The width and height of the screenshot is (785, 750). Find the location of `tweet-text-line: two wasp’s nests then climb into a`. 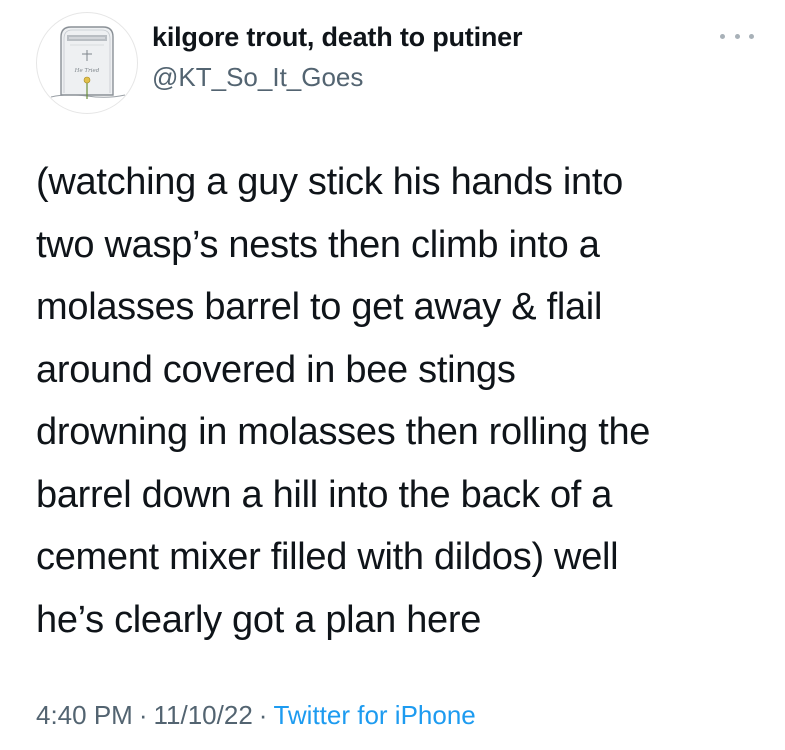

tweet-text-line: two wasp’s nests then climb into a is located at coordinates (318, 244).